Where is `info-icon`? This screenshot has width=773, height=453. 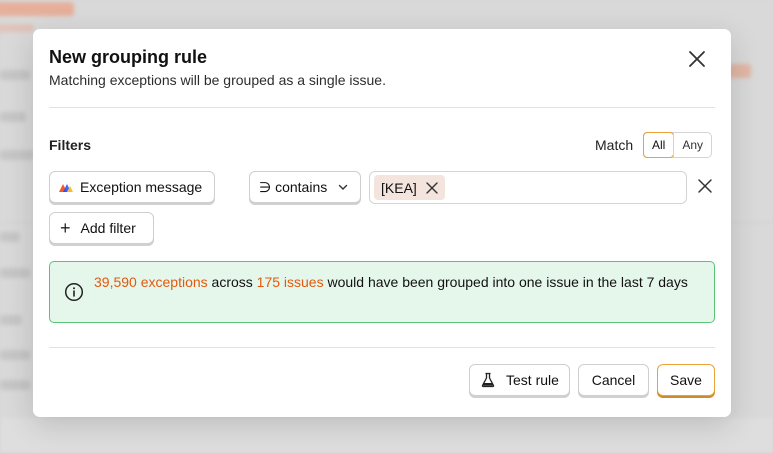 info-icon is located at coordinates (74, 292).